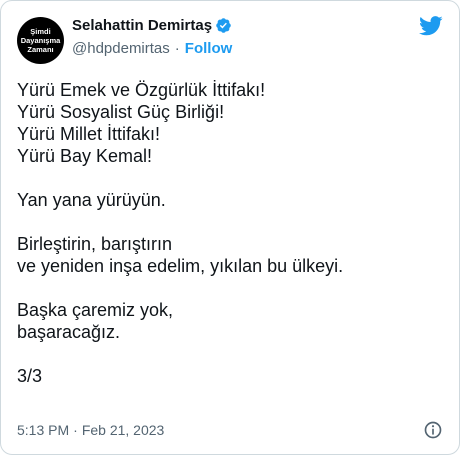 The height and width of the screenshot is (457, 462). I want to click on tweet-line: Yürü Sosyalist Güç Birliği!, so click(121, 112).